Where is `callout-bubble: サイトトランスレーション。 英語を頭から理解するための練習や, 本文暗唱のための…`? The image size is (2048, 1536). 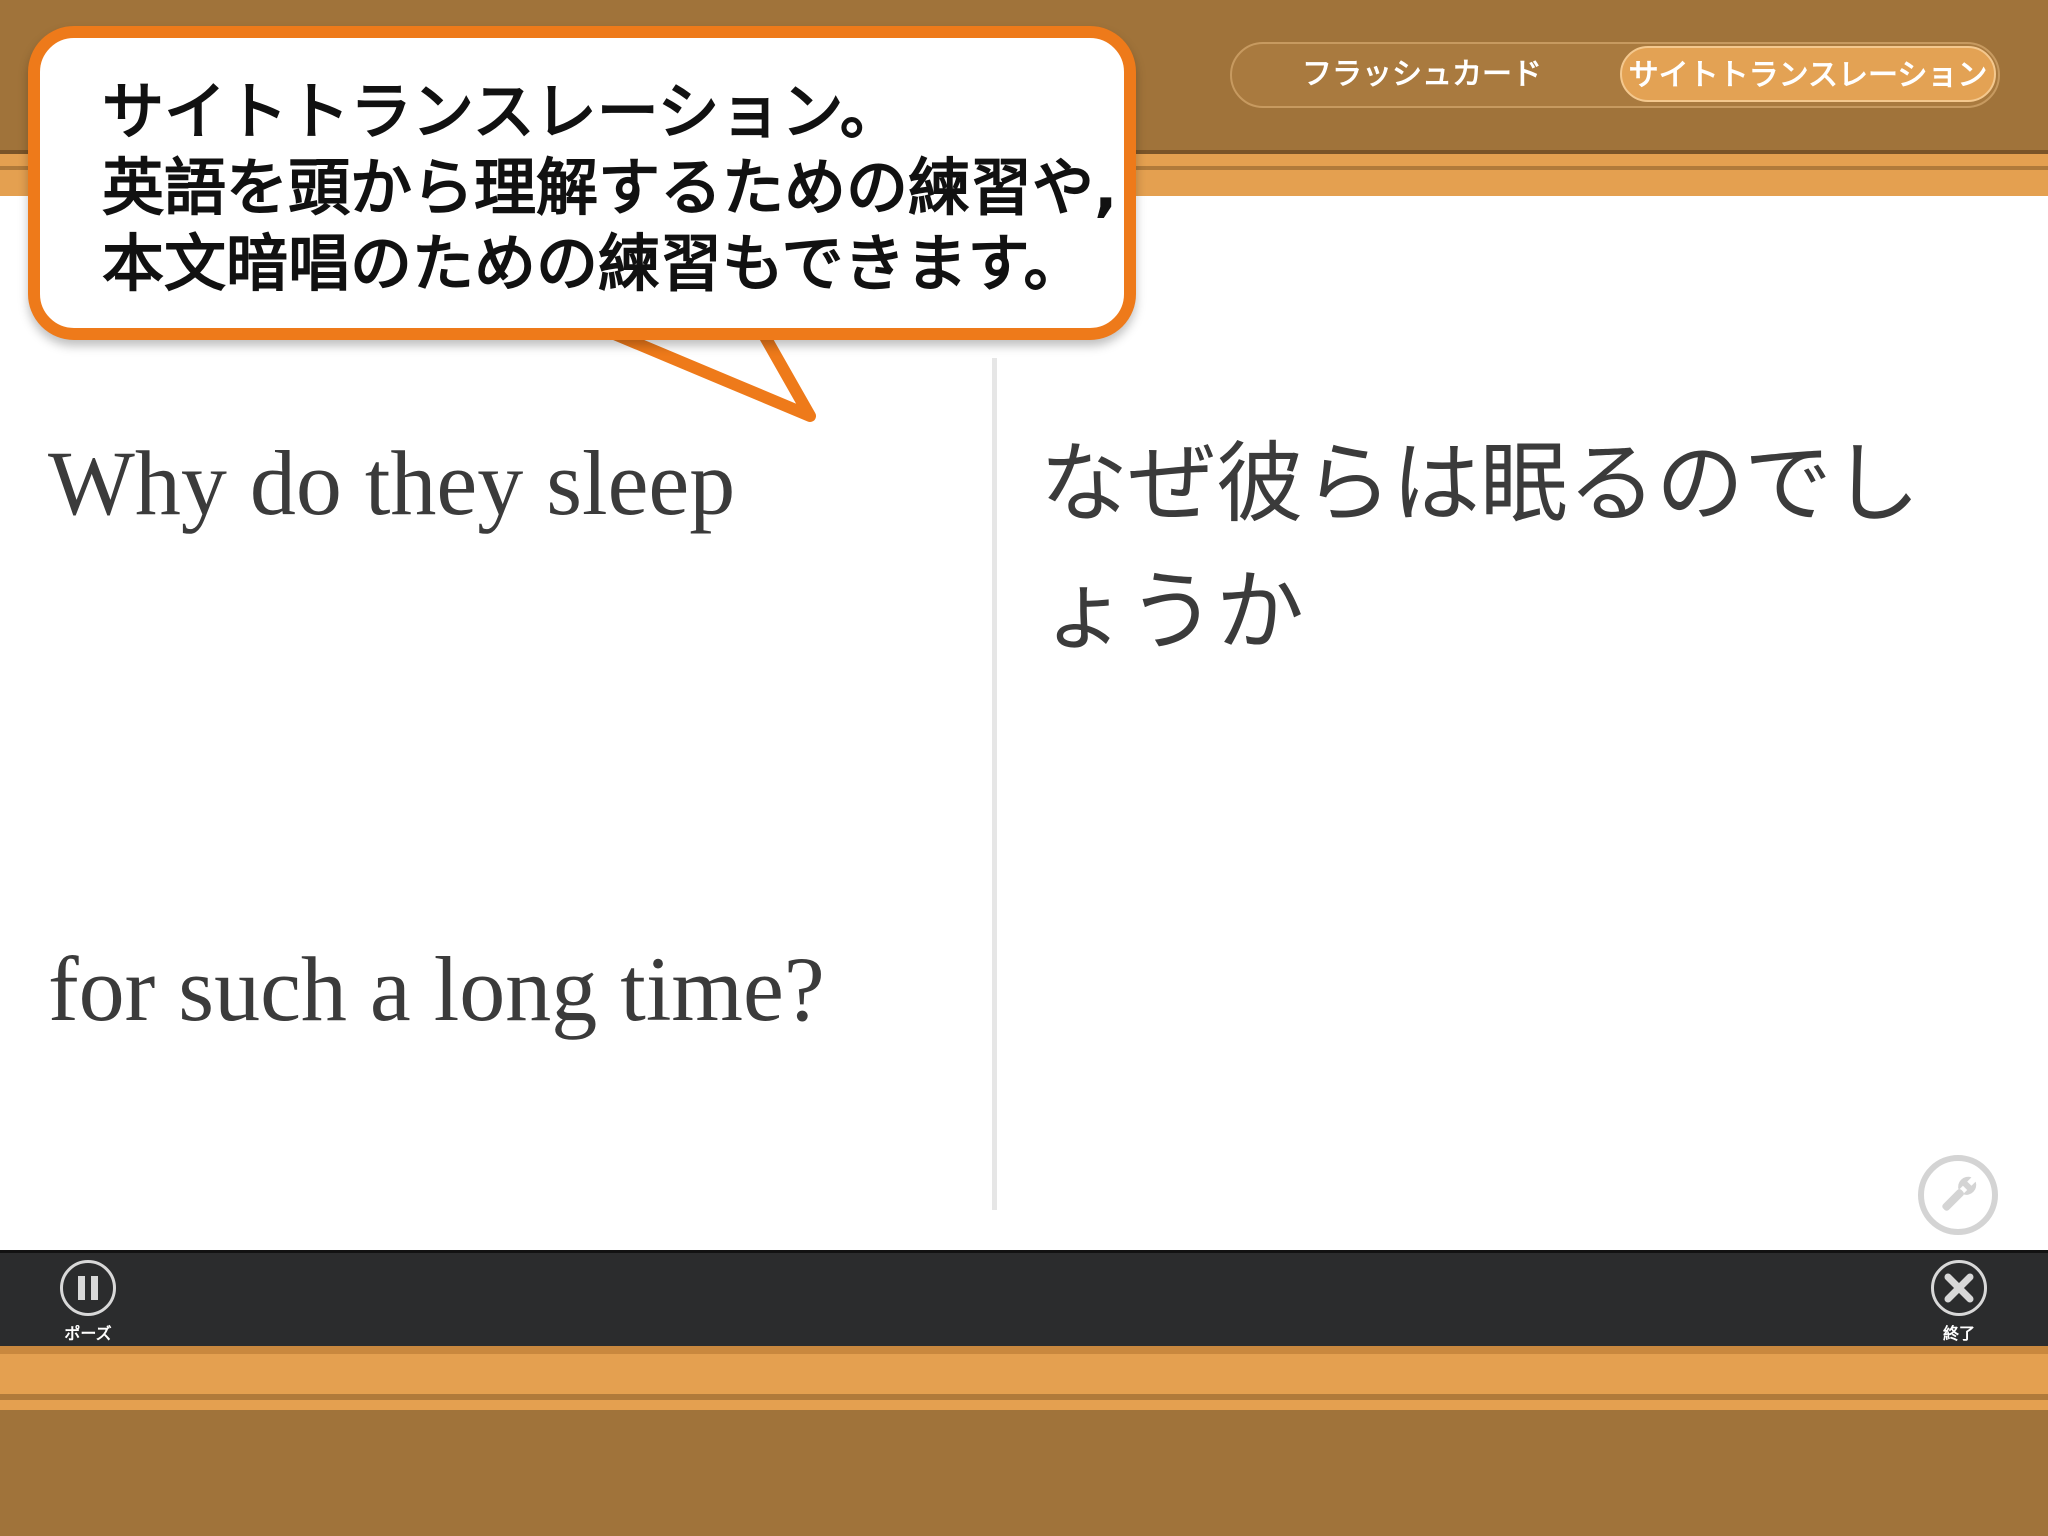 callout-bubble: サイトトランスレーション。 英語を頭から理解するための練習や, 本文暗唱のための… is located at coordinates (582, 183).